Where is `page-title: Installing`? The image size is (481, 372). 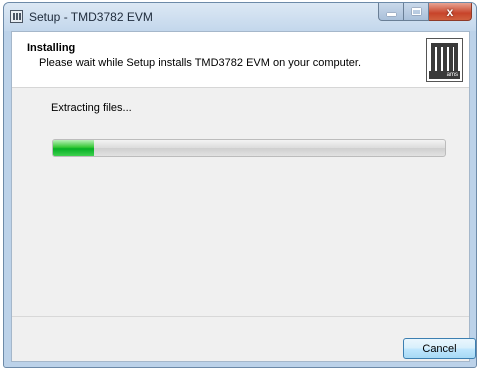
page-title: Installing is located at coordinates (51, 48).